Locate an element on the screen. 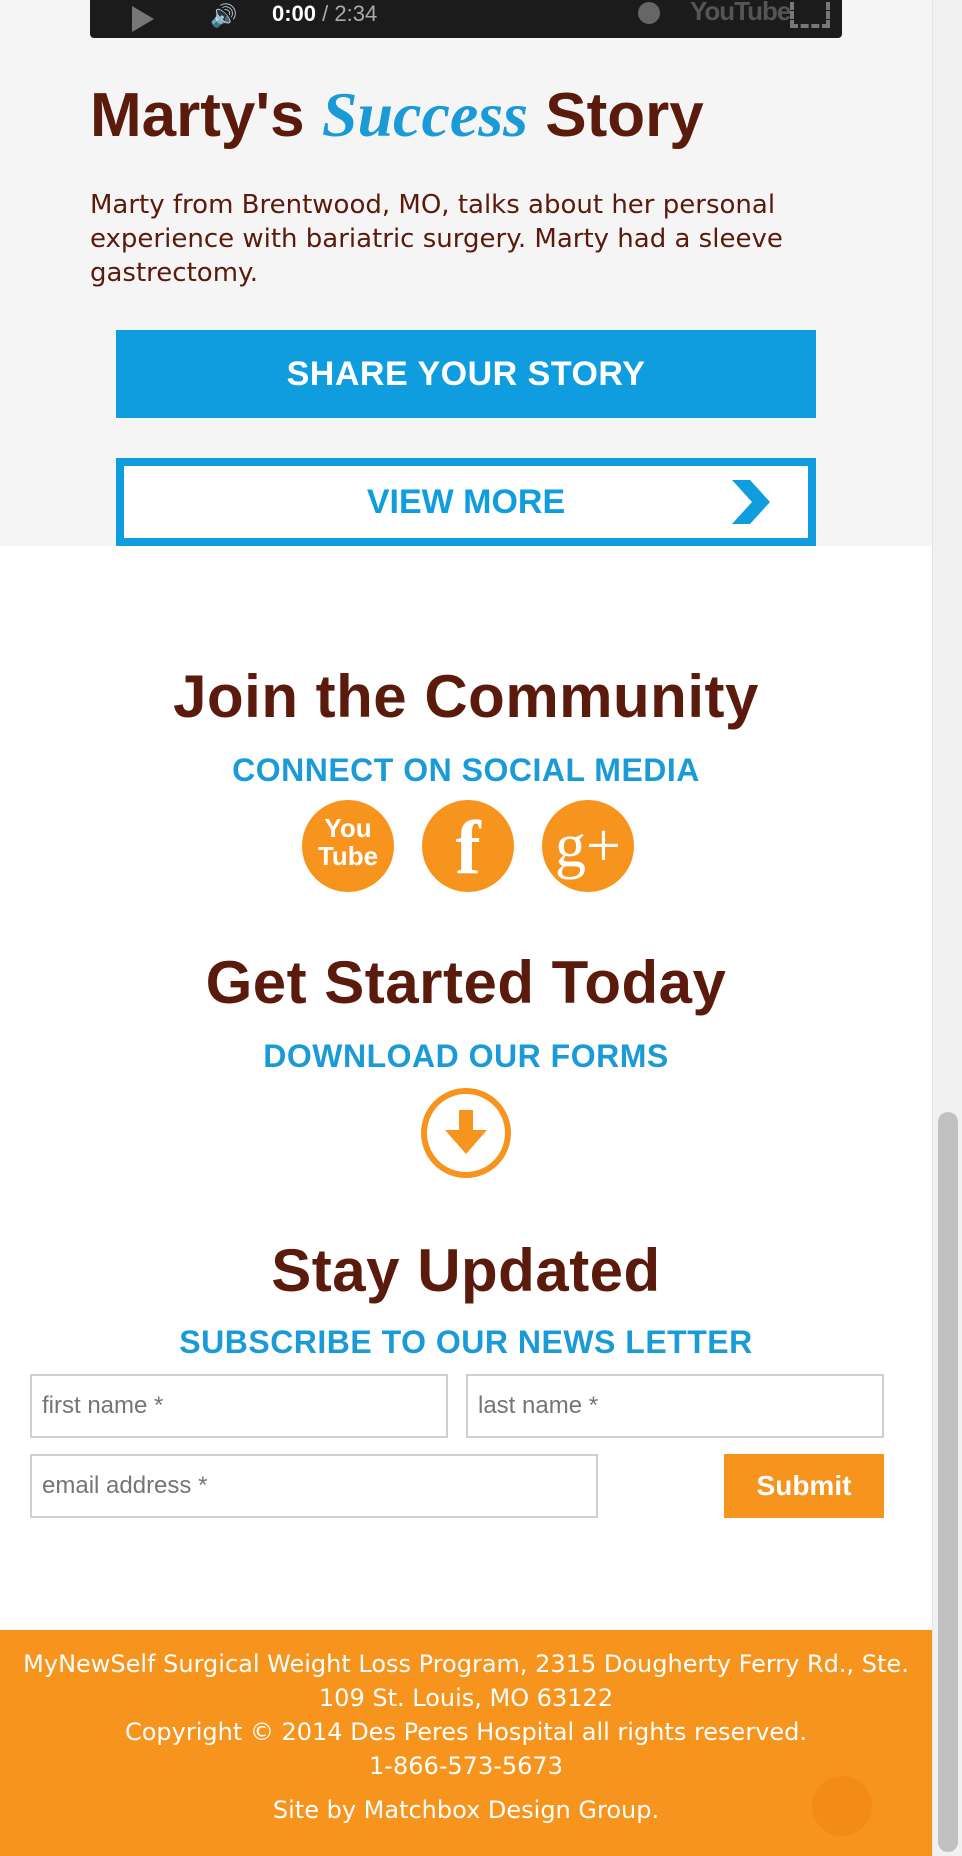 The width and height of the screenshot is (962, 1856). story-title-accent: Success is located at coordinates (425, 114).